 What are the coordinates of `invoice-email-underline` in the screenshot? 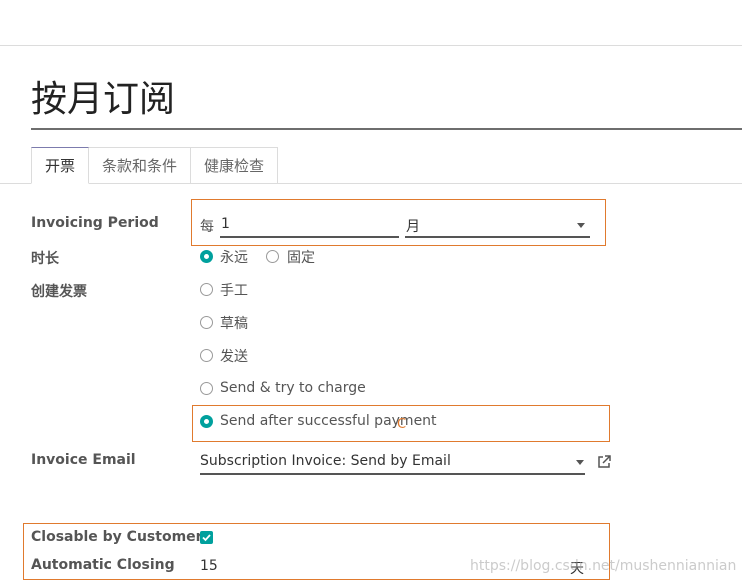 It's located at (392, 474).